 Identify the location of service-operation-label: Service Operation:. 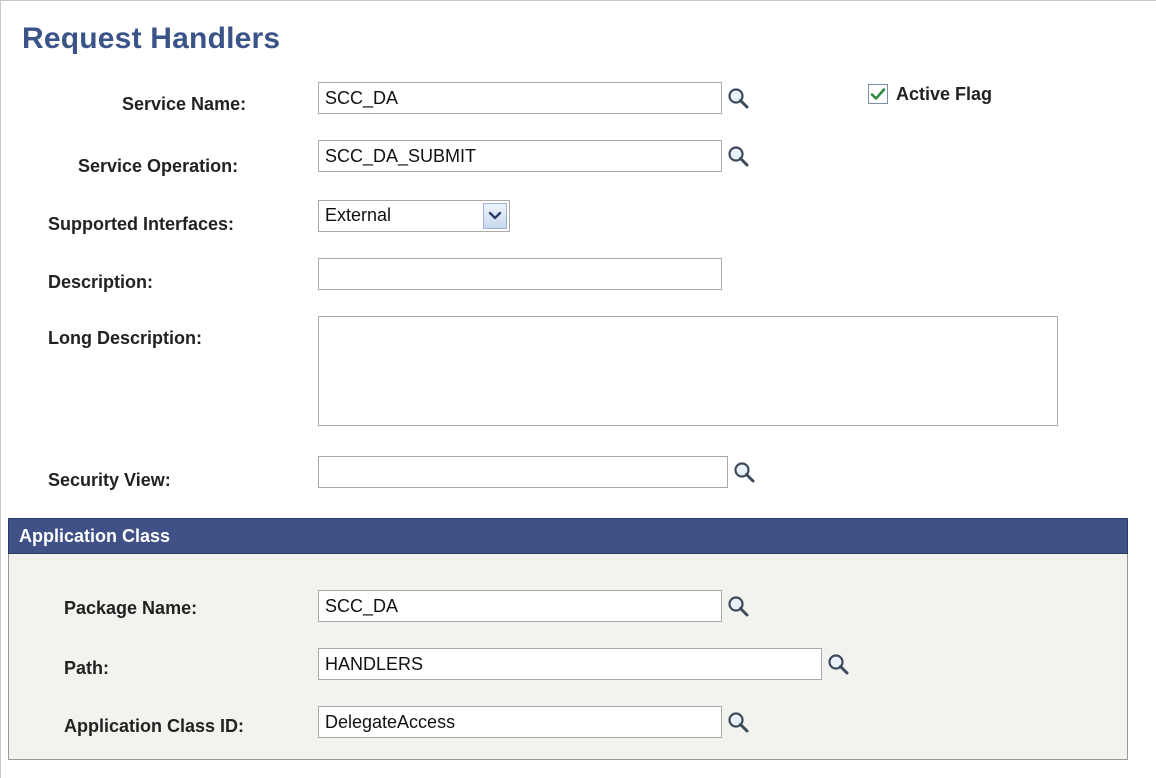
(158, 166).